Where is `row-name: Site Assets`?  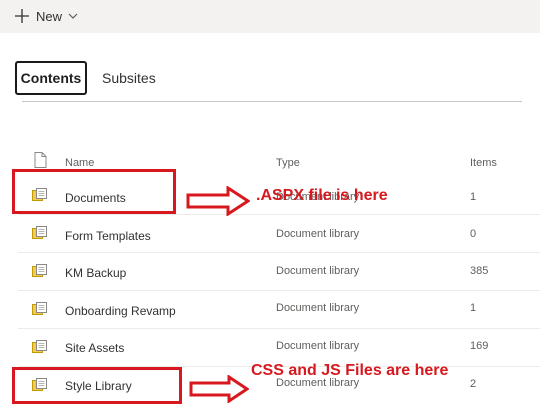
row-name: Site Assets is located at coordinates (94, 348).